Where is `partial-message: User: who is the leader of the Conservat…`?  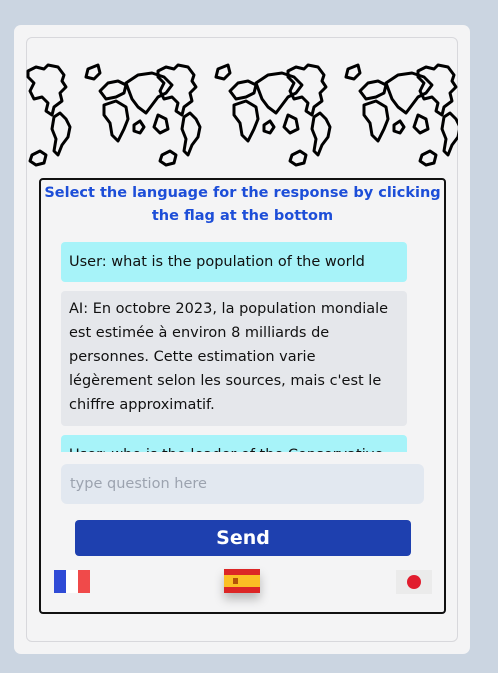 partial-message: User: who is the leader of the Conservat… is located at coordinates (234, 443).